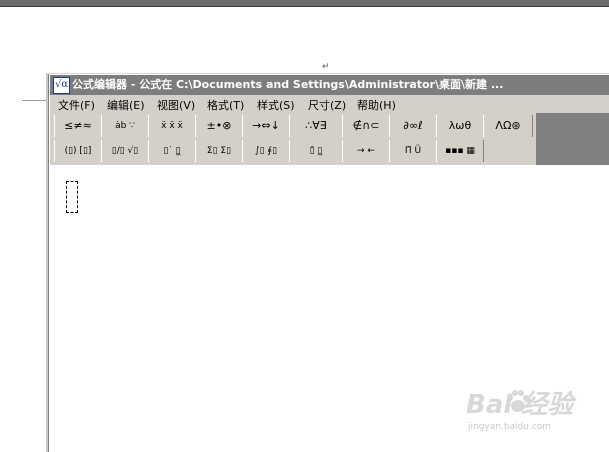 The image size is (609, 452). I want to click on fraction-radical-templates-button: ▯/▯ √▯, so click(125, 151).